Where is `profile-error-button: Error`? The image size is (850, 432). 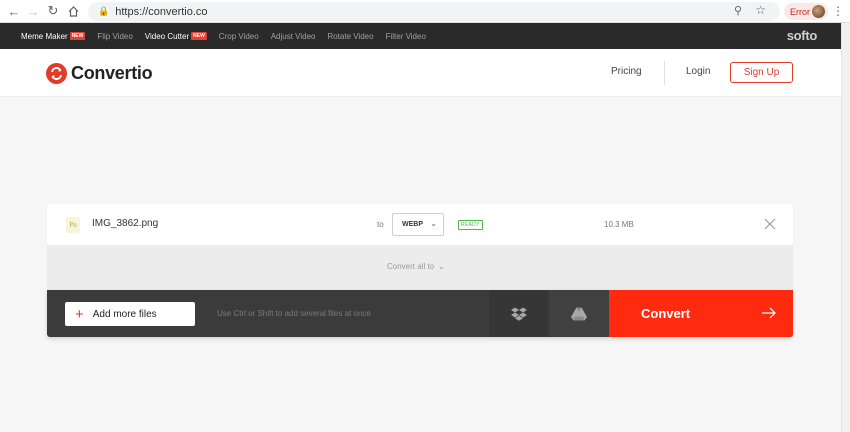
profile-error-button: Error is located at coordinates (806, 11).